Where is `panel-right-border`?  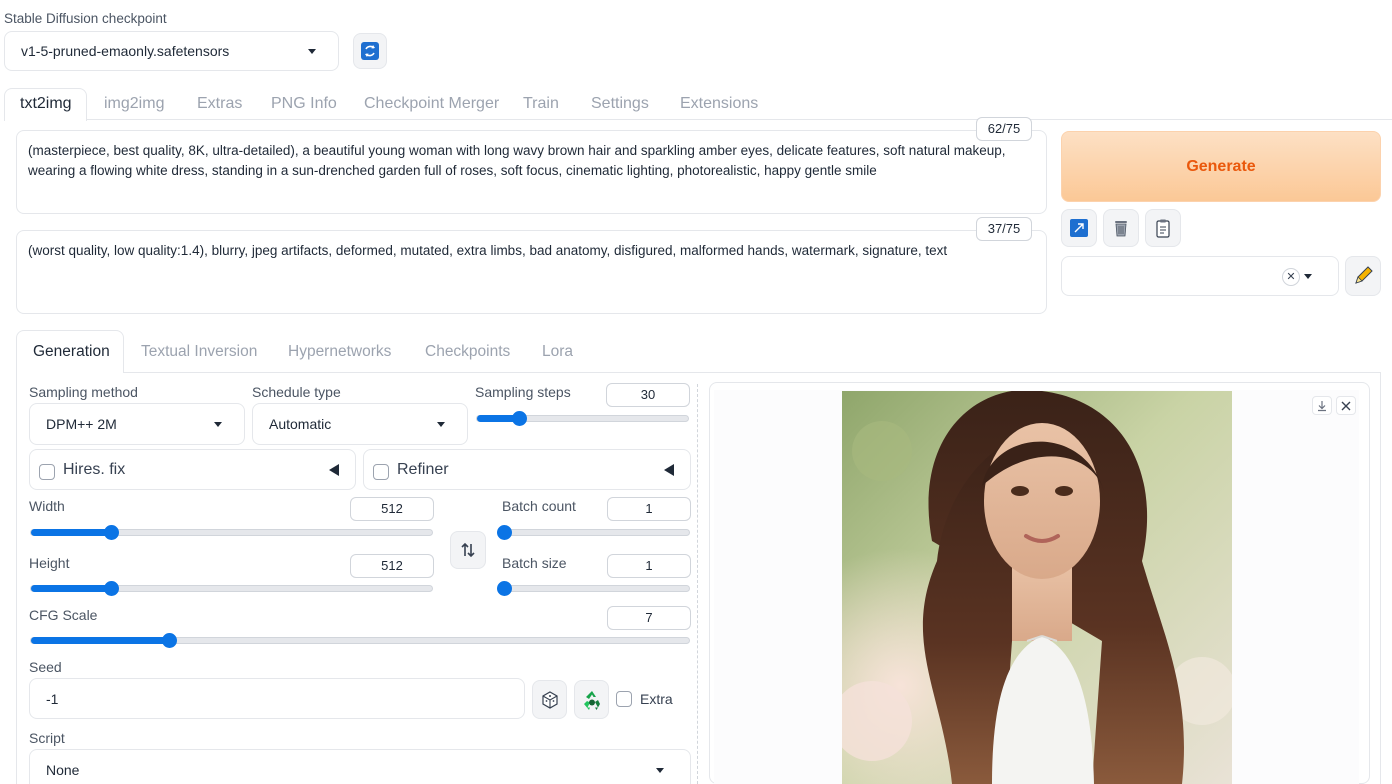
panel-right-border is located at coordinates (1380, 578).